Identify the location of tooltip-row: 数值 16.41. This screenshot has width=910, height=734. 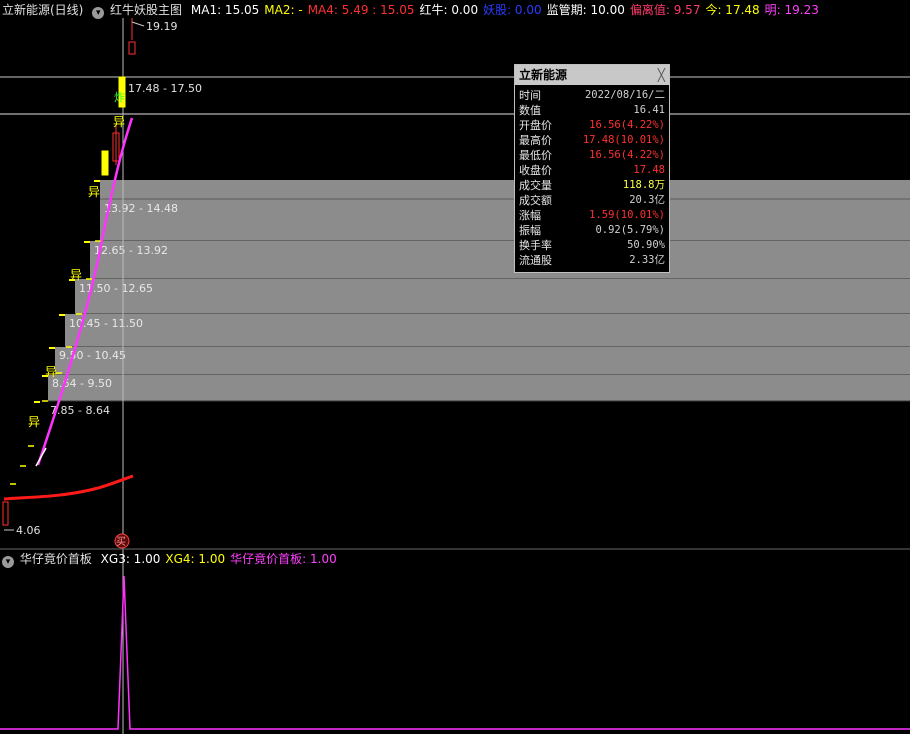
(592, 110).